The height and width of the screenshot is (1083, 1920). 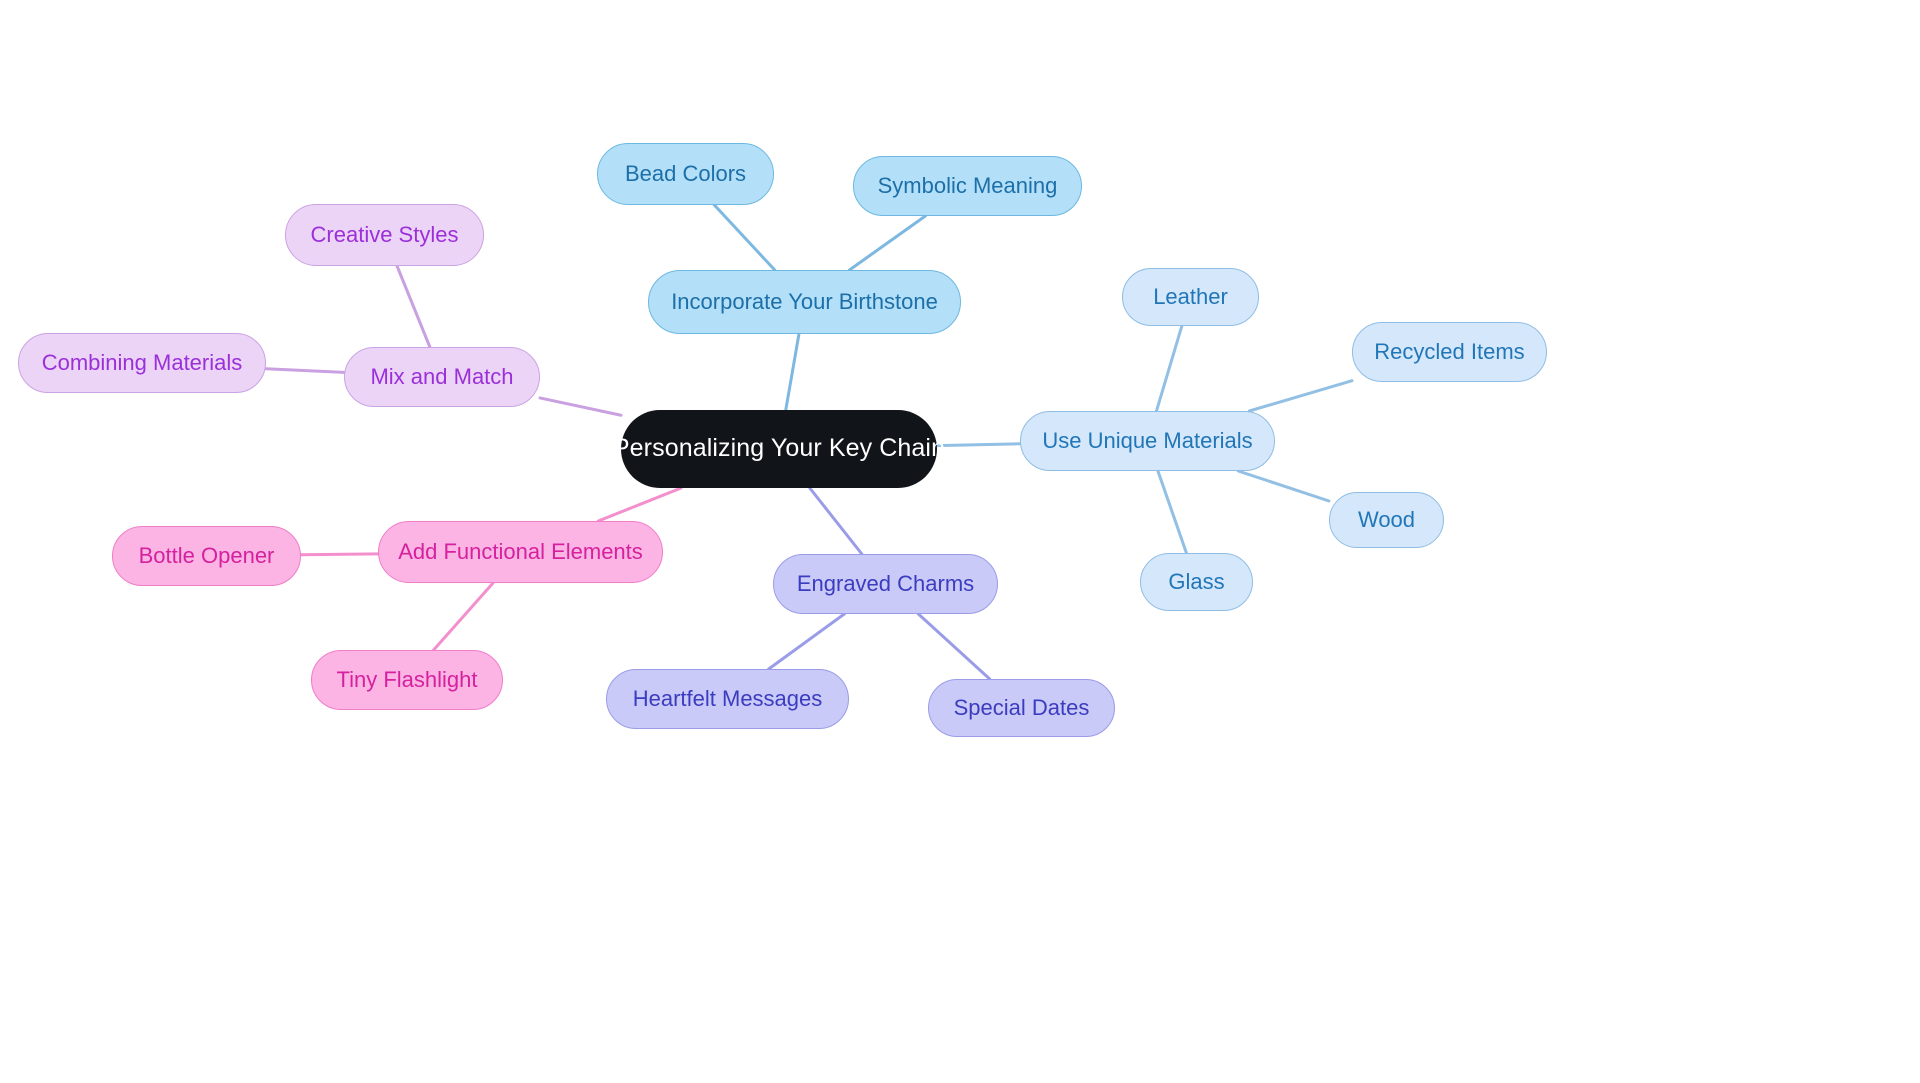 I want to click on mindmap-node-creative-styles: Creative Styles, so click(x=384, y=235).